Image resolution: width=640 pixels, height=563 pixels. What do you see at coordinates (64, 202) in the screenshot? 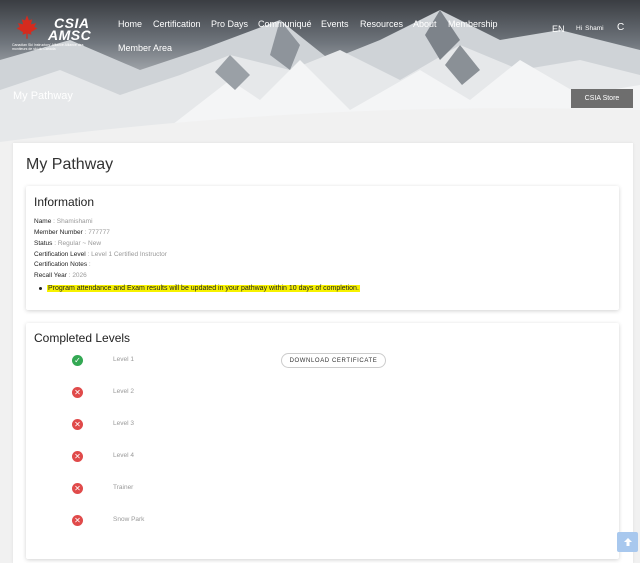
I see `information-heading: Information` at bounding box center [64, 202].